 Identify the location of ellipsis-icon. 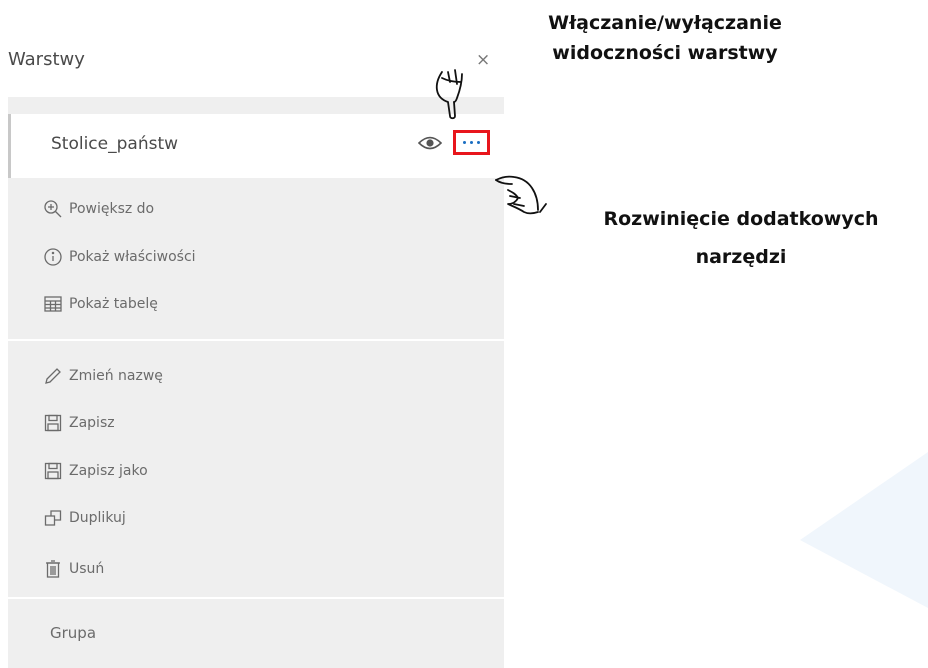
(464, 142).